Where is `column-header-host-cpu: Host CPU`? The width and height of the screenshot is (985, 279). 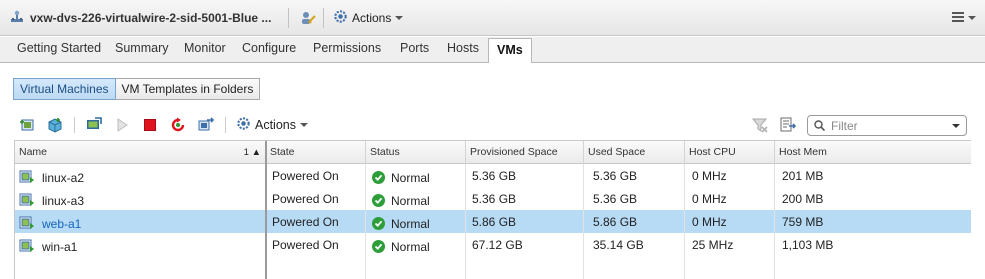
column-header-host-cpu: Host CPU is located at coordinates (730, 152).